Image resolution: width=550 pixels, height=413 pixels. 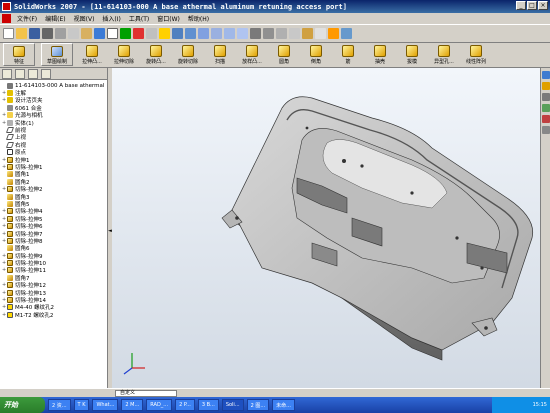 I want to click on start-button: 开始, so click(x=22, y=405).